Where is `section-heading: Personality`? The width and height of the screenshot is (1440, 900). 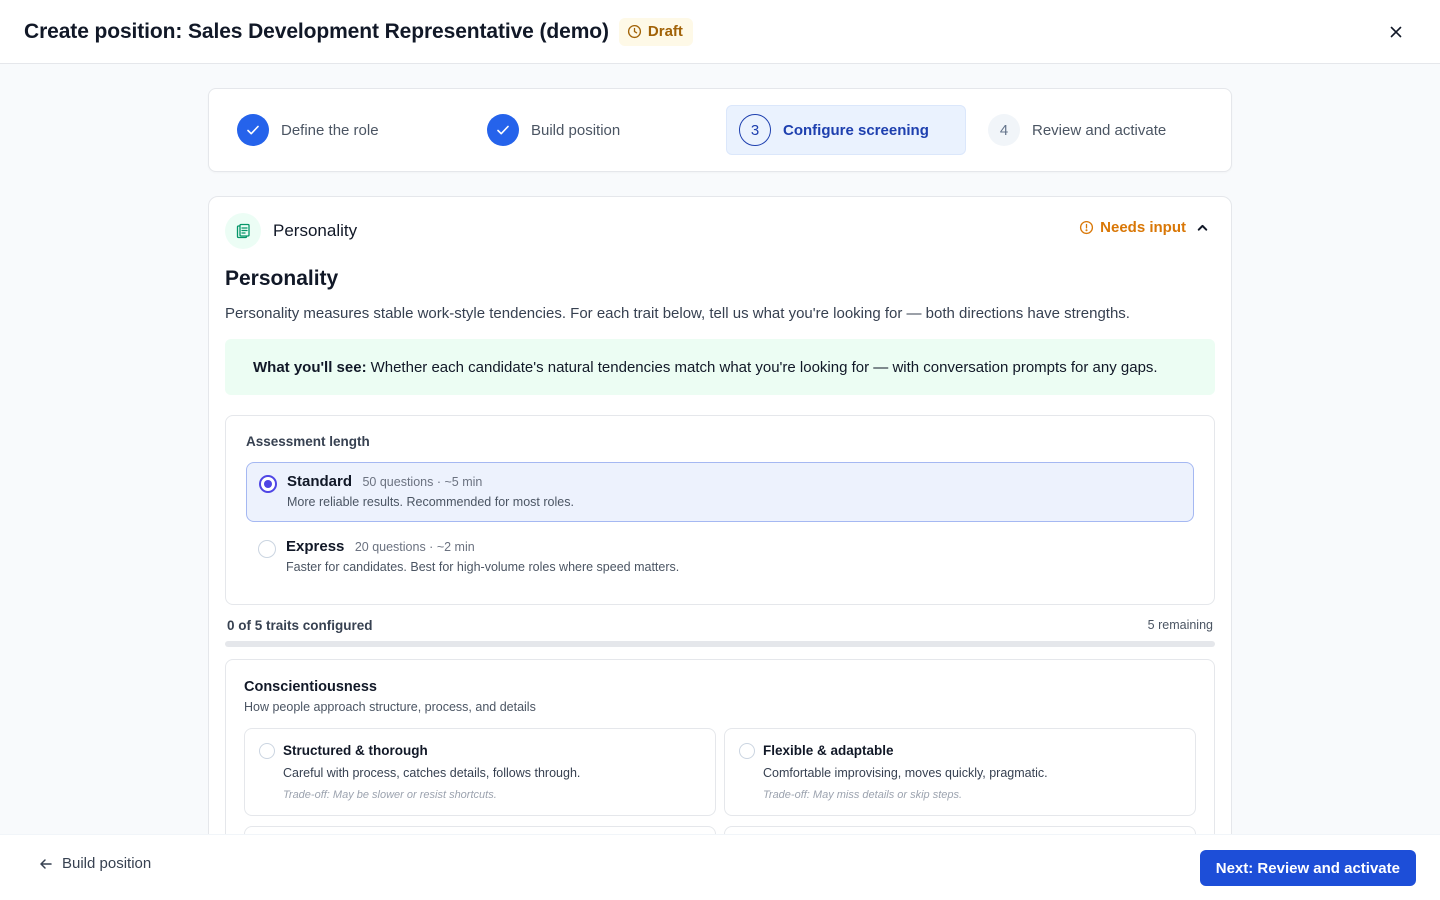 section-heading: Personality is located at coordinates (282, 278).